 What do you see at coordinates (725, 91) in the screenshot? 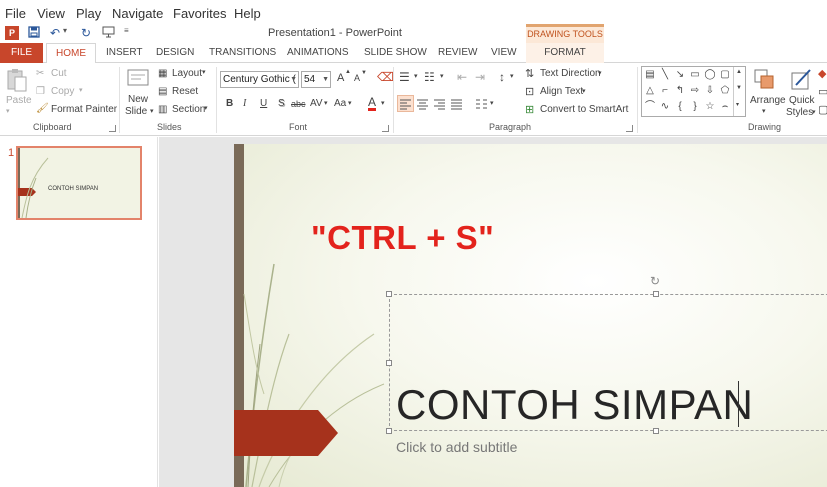
I see `pentagon-shape-icon: ⬠` at bounding box center [725, 91].